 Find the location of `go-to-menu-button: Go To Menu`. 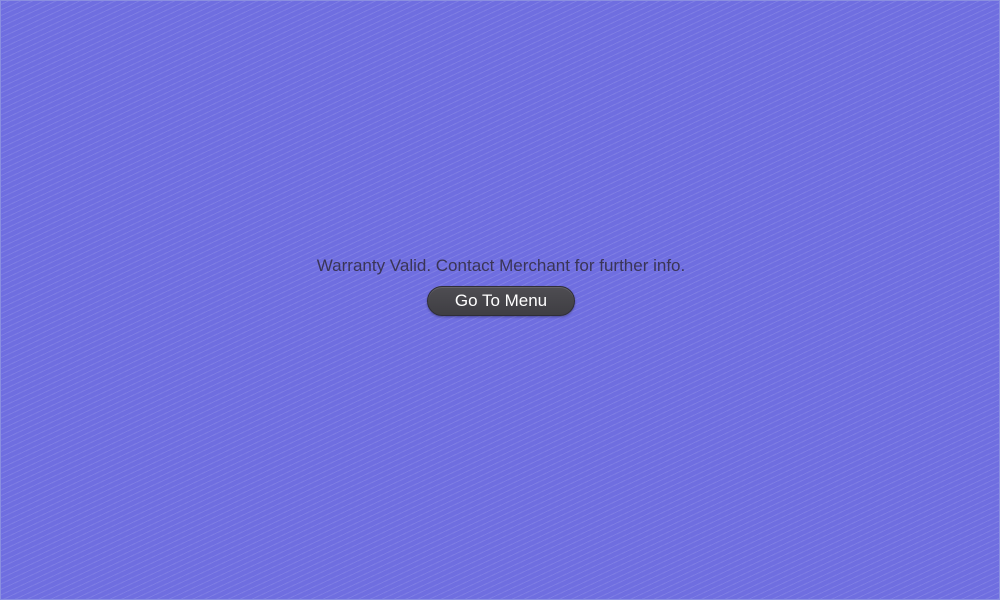

go-to-menu-button: Go To Menu is located at coordinates (501, 301).